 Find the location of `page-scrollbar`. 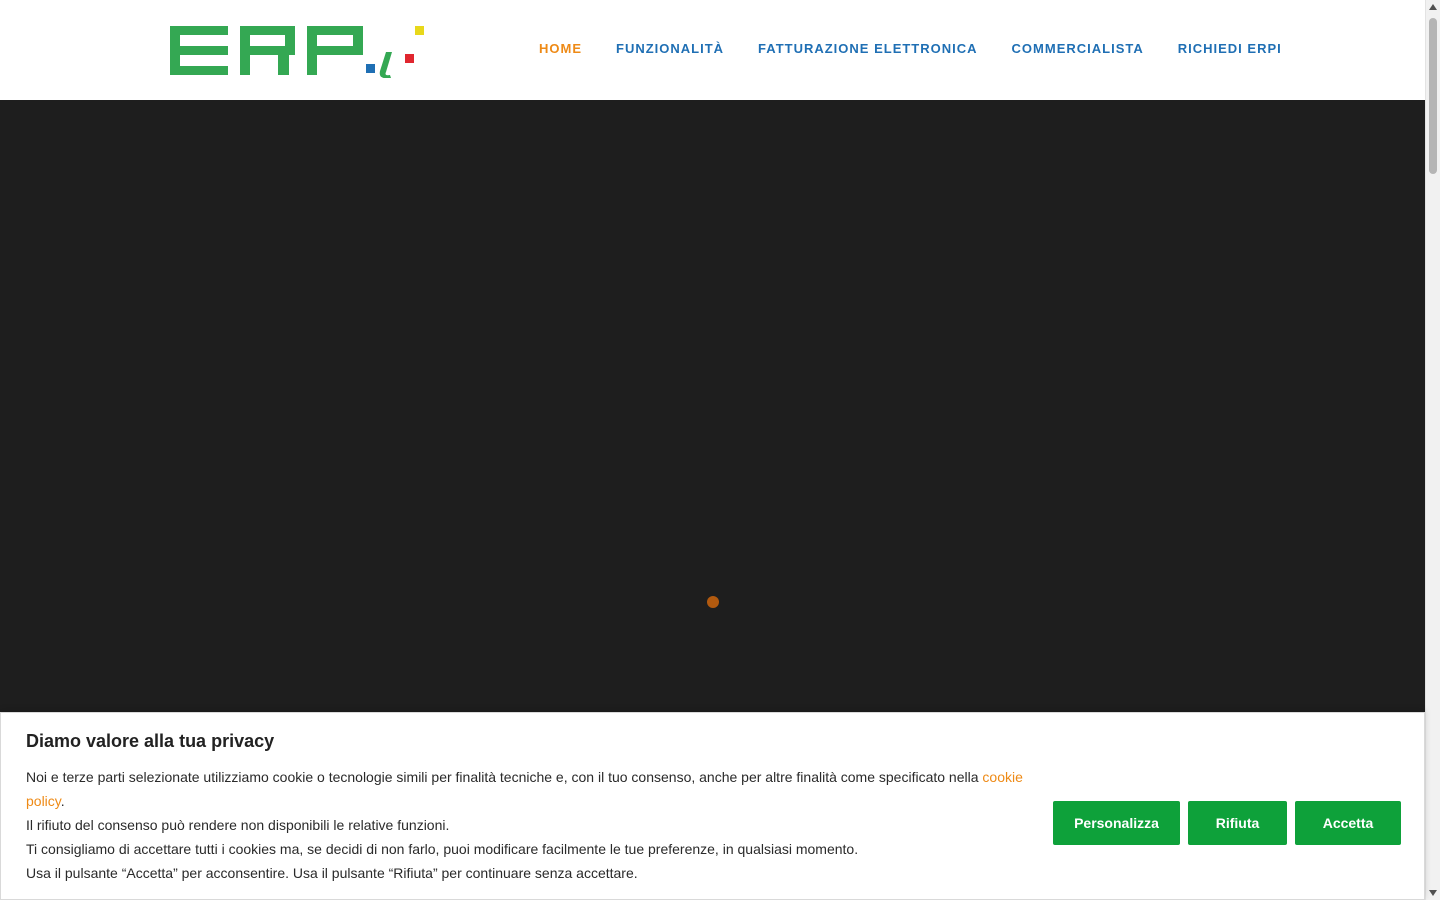

page-scrollbar is located at coordinates (1432, 450).